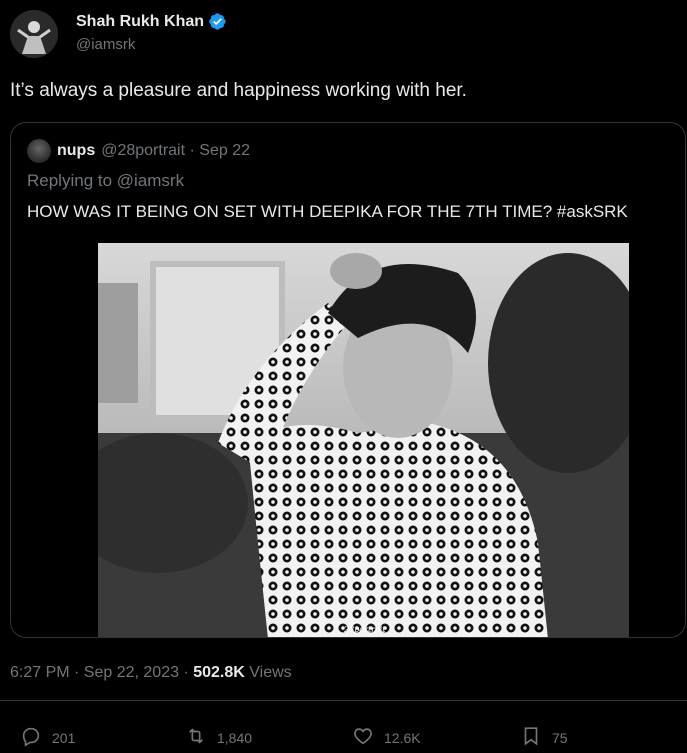 The height and width of the screenshot is (753, 687). What do you see at coordinates (175, 150) in the screenshot?
I see `quoted-author-handle-date: @28portrait · Sep 22` at bounding box center [175, 150].